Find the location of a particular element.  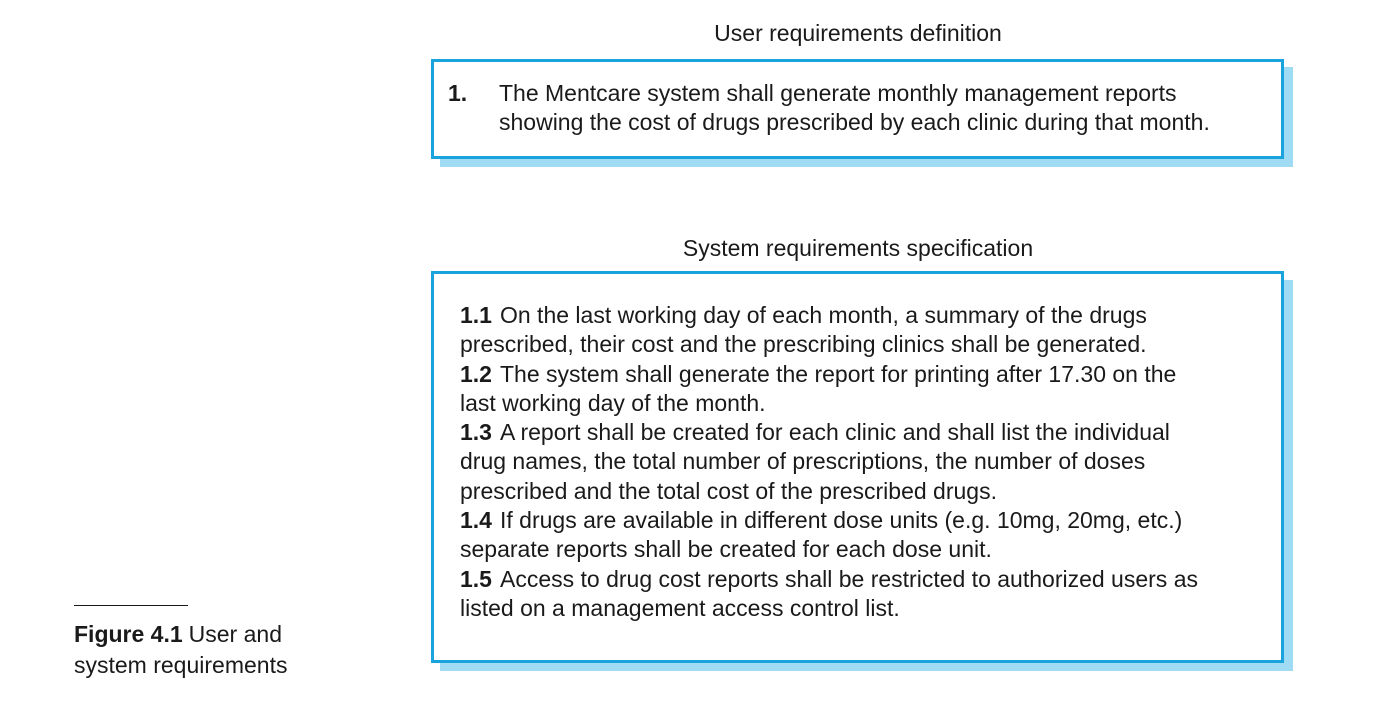

figure-caption: Figure 4.1 User and system requirements is located at coordinates (180, 650).